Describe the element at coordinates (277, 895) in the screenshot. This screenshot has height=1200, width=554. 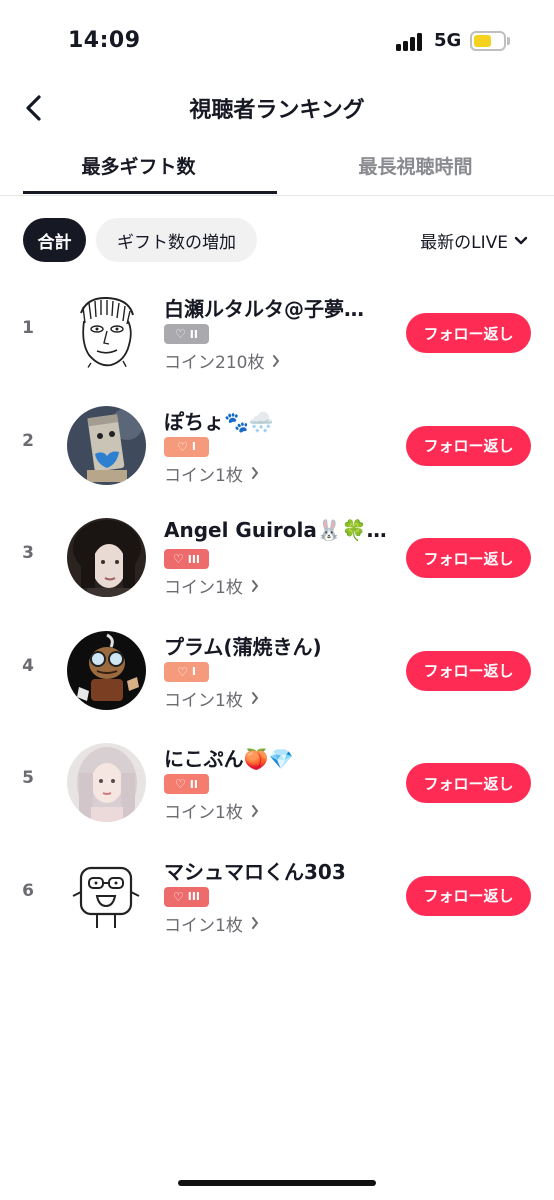
I see `ranking-row: 6 マシュマロくん303 ♡ III コイン1枚 フォロー返し` at that location.